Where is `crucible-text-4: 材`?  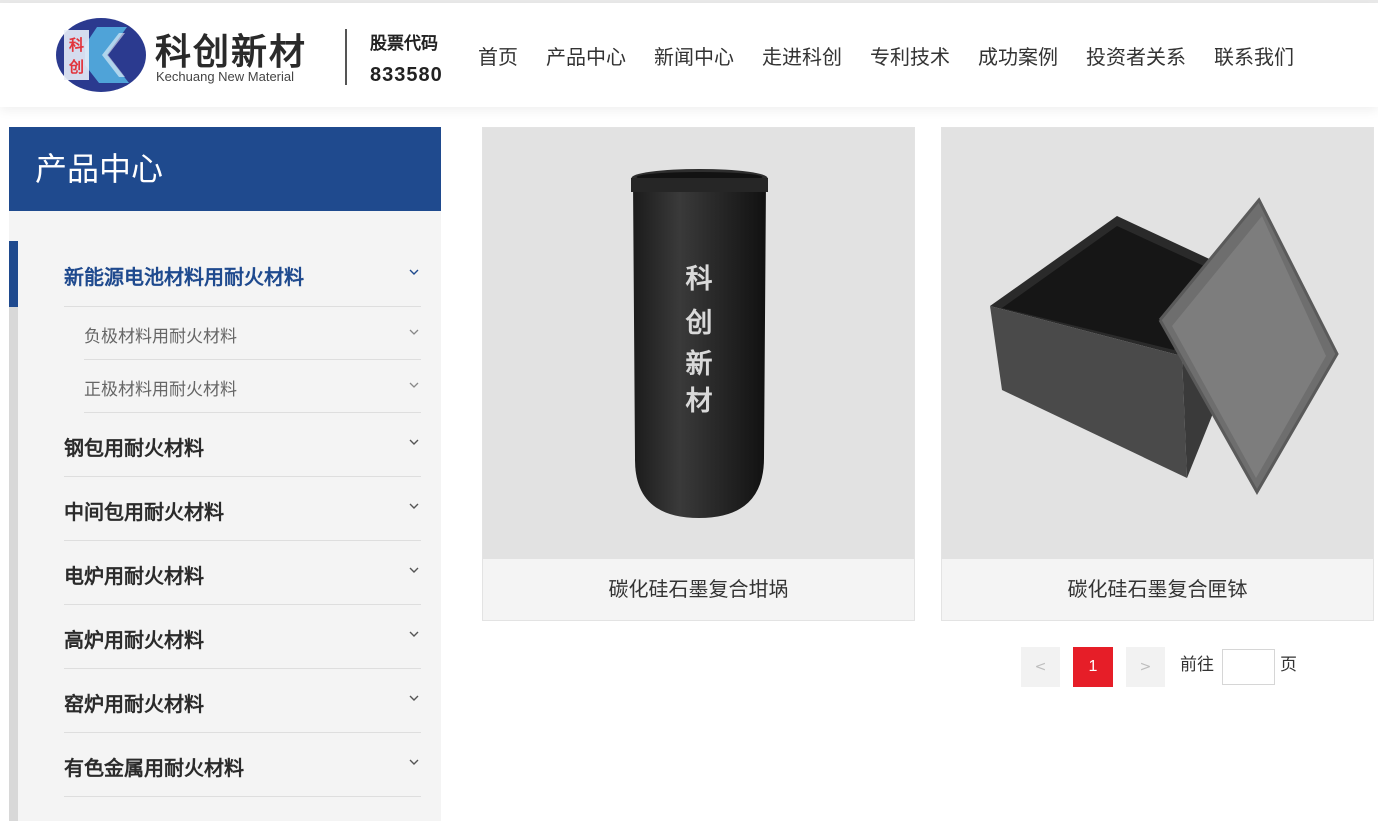
crucible-text-4: 材 is located at coordinates (699, 401).